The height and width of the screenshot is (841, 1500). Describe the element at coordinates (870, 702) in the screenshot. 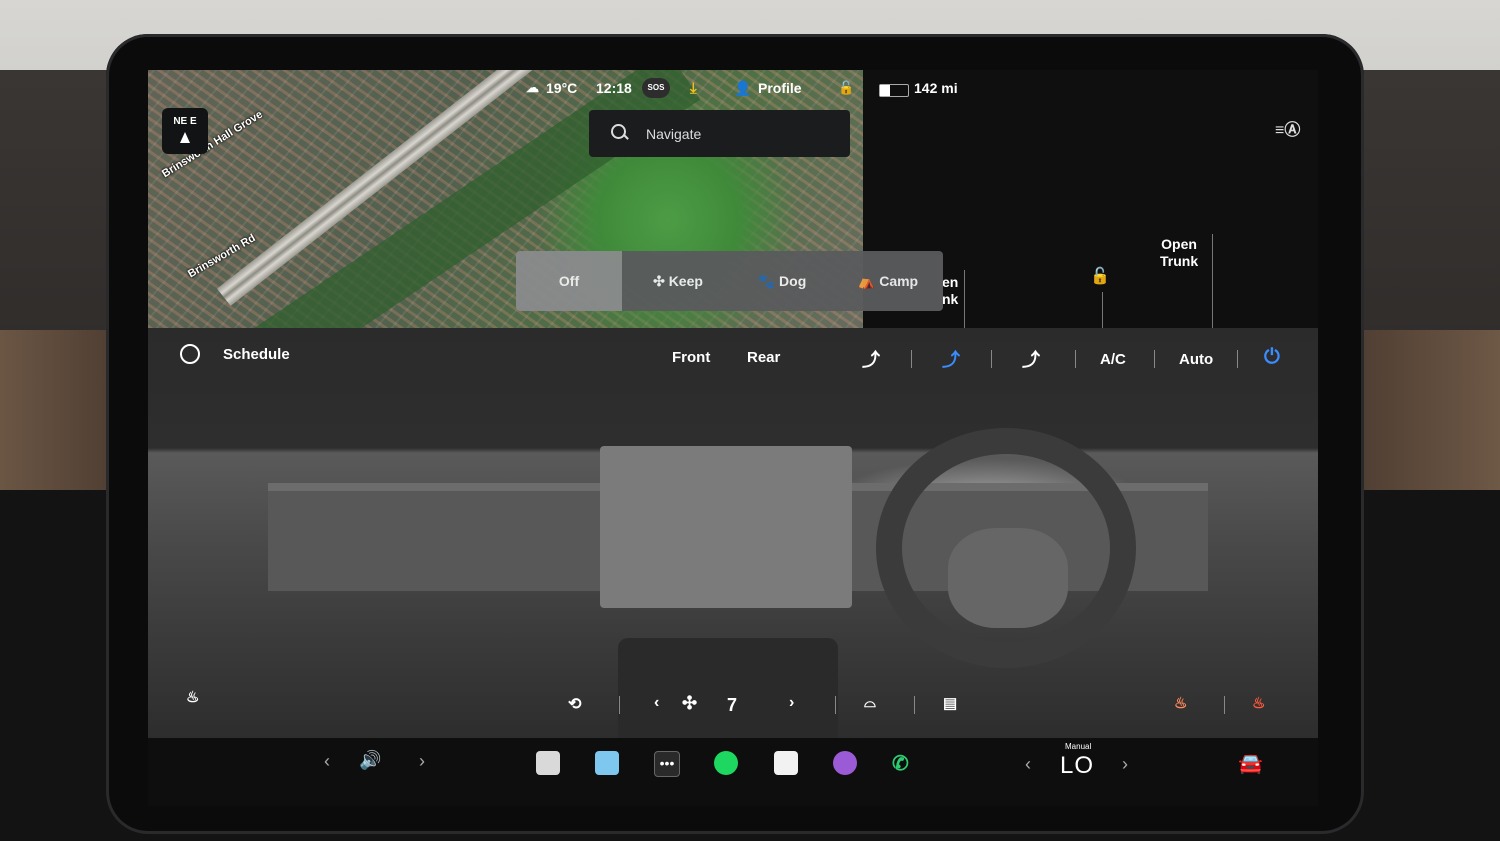

I see `front-defrost-icon: ⌓` at that location.